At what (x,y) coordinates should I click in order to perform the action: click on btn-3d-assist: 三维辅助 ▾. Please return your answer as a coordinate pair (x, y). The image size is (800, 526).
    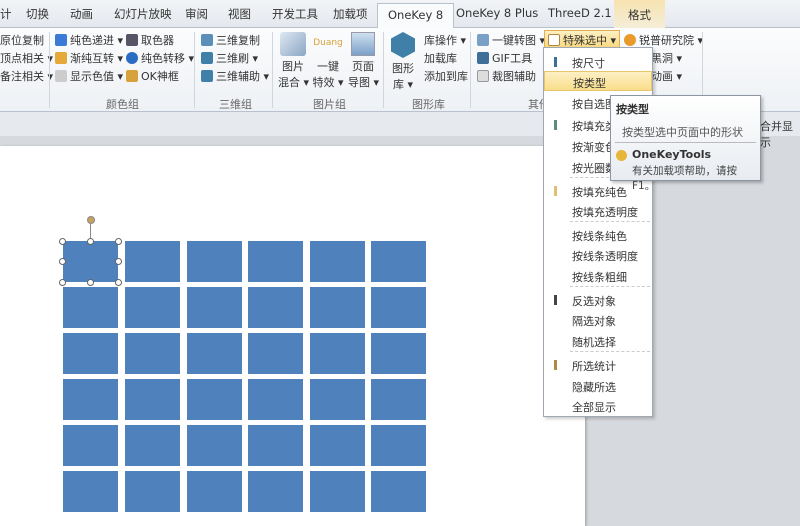
    Looking at the image, I should click on (235, 76).